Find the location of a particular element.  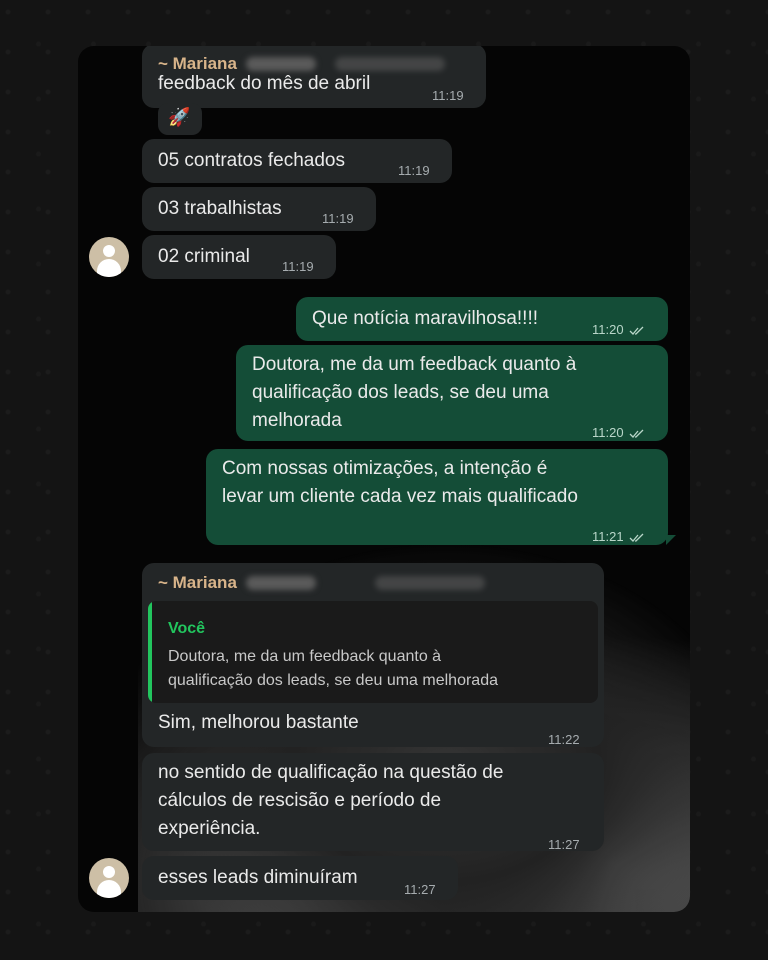

sticker-bubble: 🚀 is located at coordinates (180, 119).